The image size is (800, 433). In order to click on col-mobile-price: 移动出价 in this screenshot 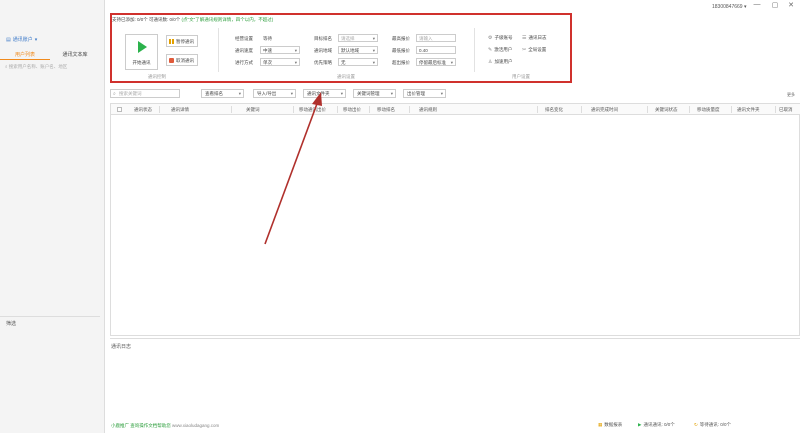, I will do `click(352, 109)`.